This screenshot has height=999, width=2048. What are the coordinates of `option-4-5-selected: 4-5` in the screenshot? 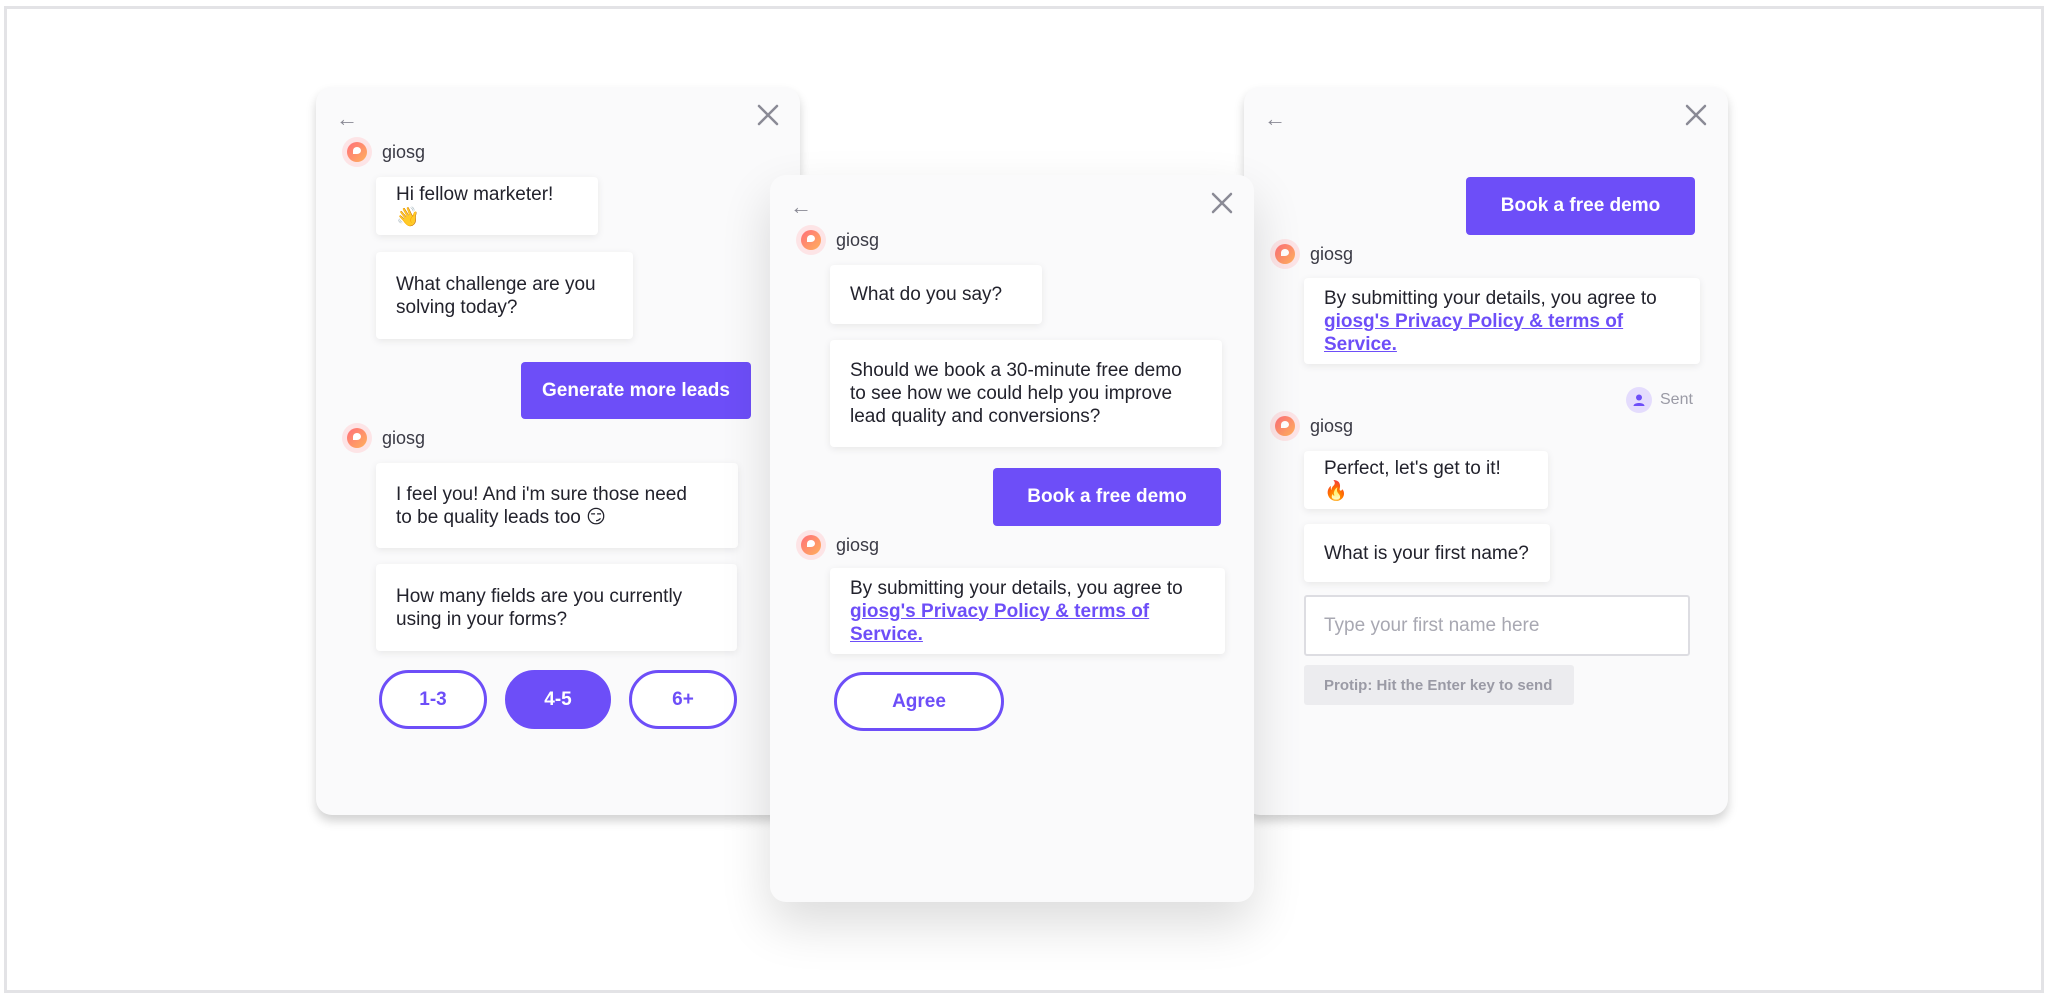 It's located at (558, 699).